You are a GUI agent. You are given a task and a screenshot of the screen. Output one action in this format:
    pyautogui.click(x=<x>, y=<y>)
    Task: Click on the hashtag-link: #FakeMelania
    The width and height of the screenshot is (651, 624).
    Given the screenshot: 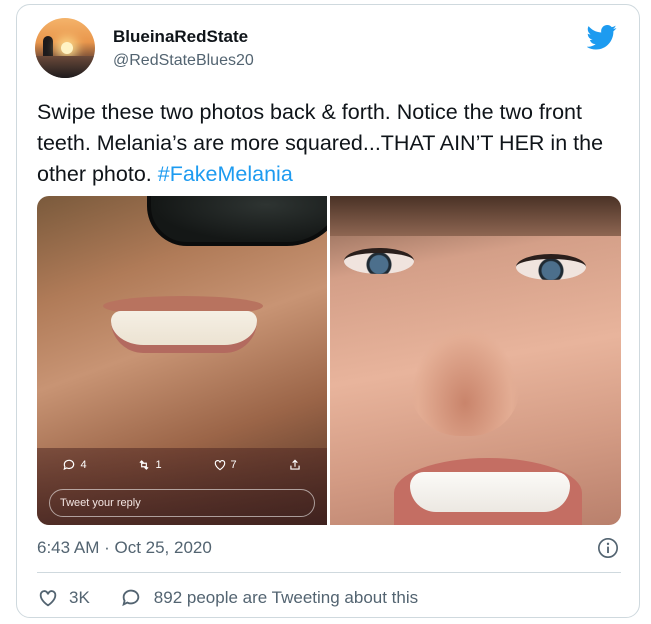 What is the action you would take?
    pyautogui.click(x=225, y=174)
    